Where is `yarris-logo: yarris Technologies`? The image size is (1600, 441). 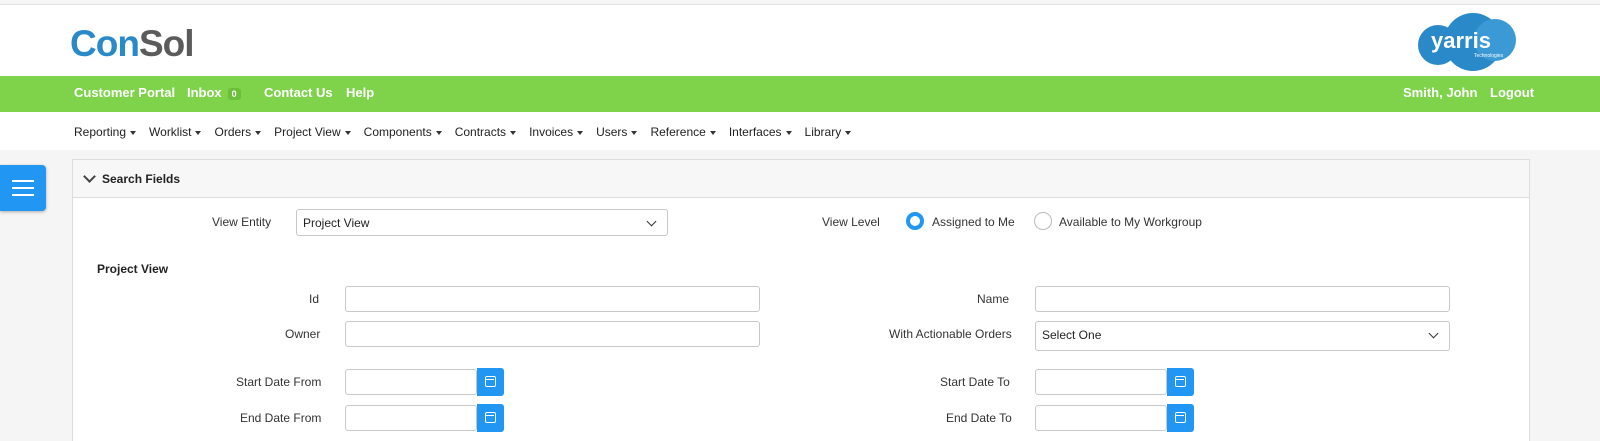
yarris-logo: yarris Technologies is located at coordinates (1473, 42).